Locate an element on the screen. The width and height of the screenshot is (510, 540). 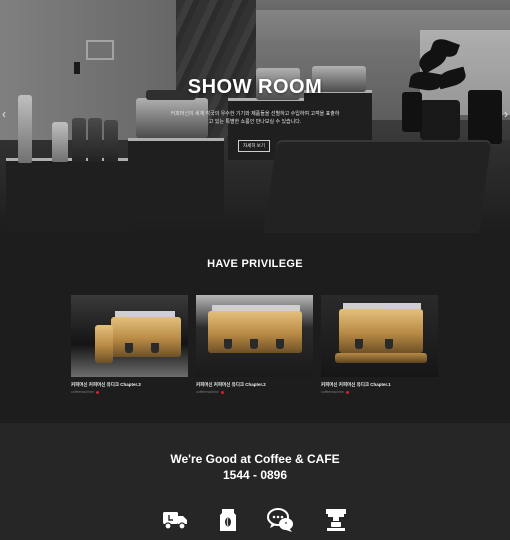
hero-title: SHOW ROOM is located at coordinates (255, 87).